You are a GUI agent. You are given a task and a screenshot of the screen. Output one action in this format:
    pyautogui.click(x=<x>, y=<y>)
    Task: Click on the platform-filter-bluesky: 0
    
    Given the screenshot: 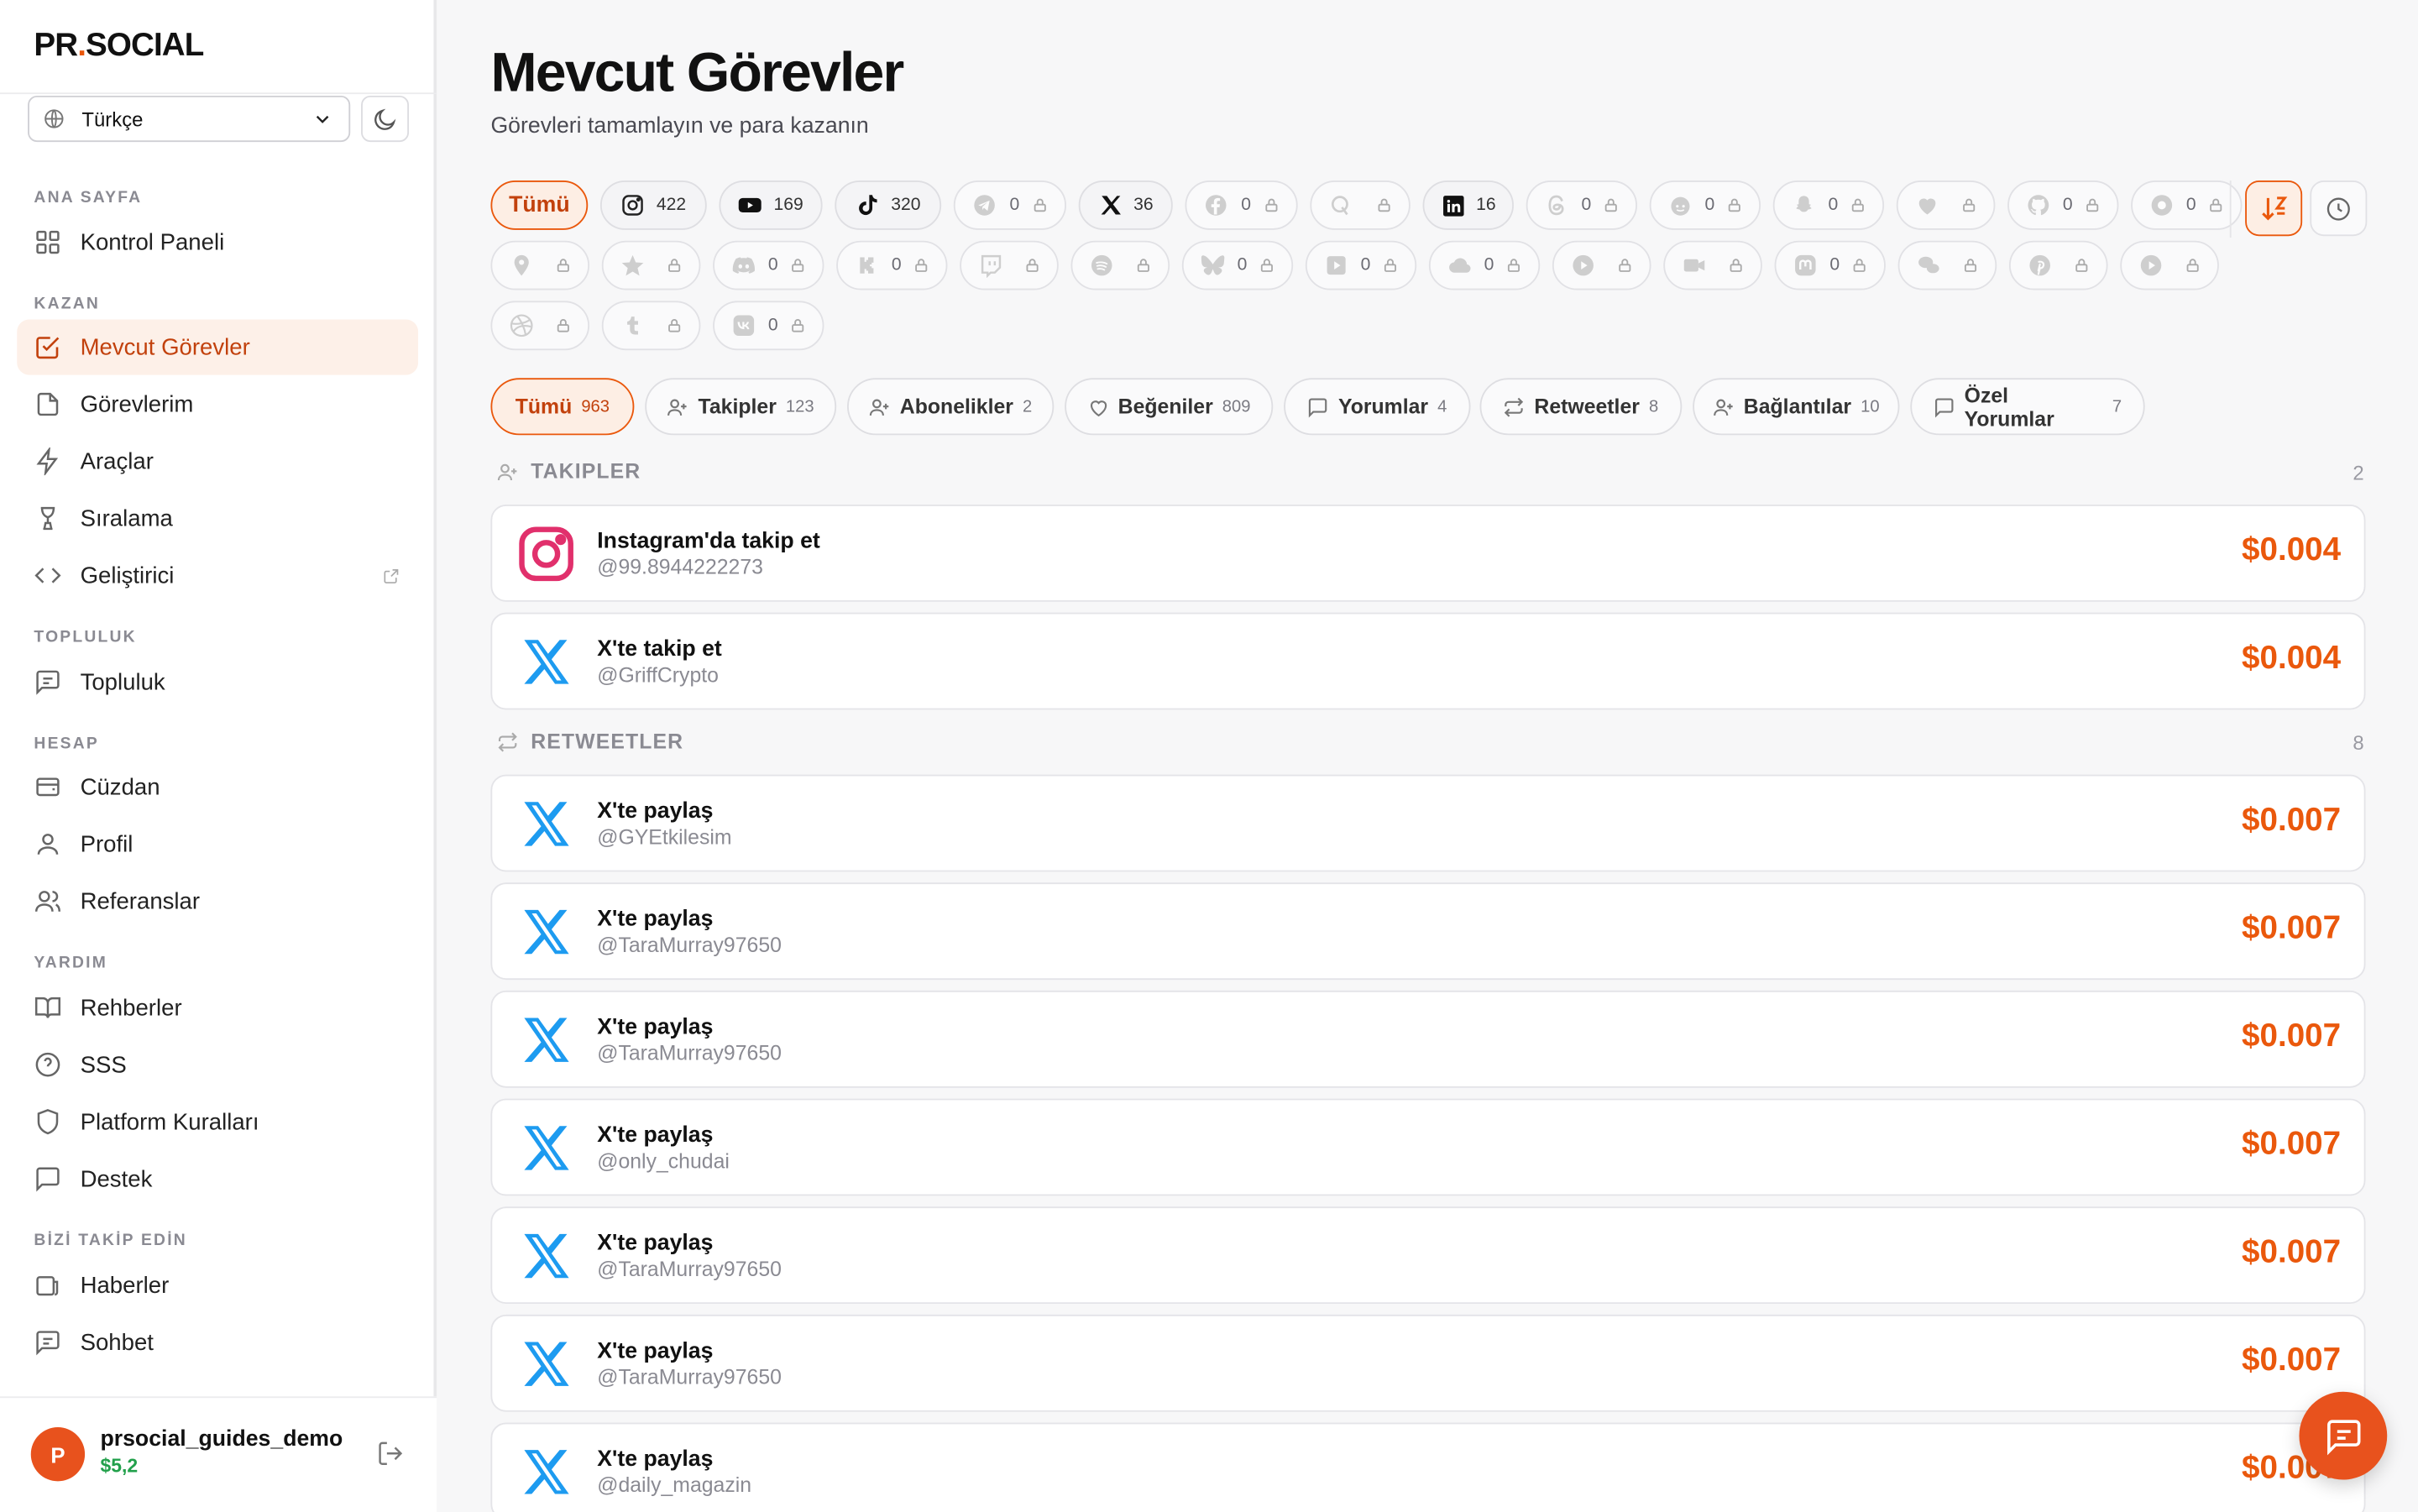 What is the action you would take?
    pyautogui.click(x=1237, y=265)
    